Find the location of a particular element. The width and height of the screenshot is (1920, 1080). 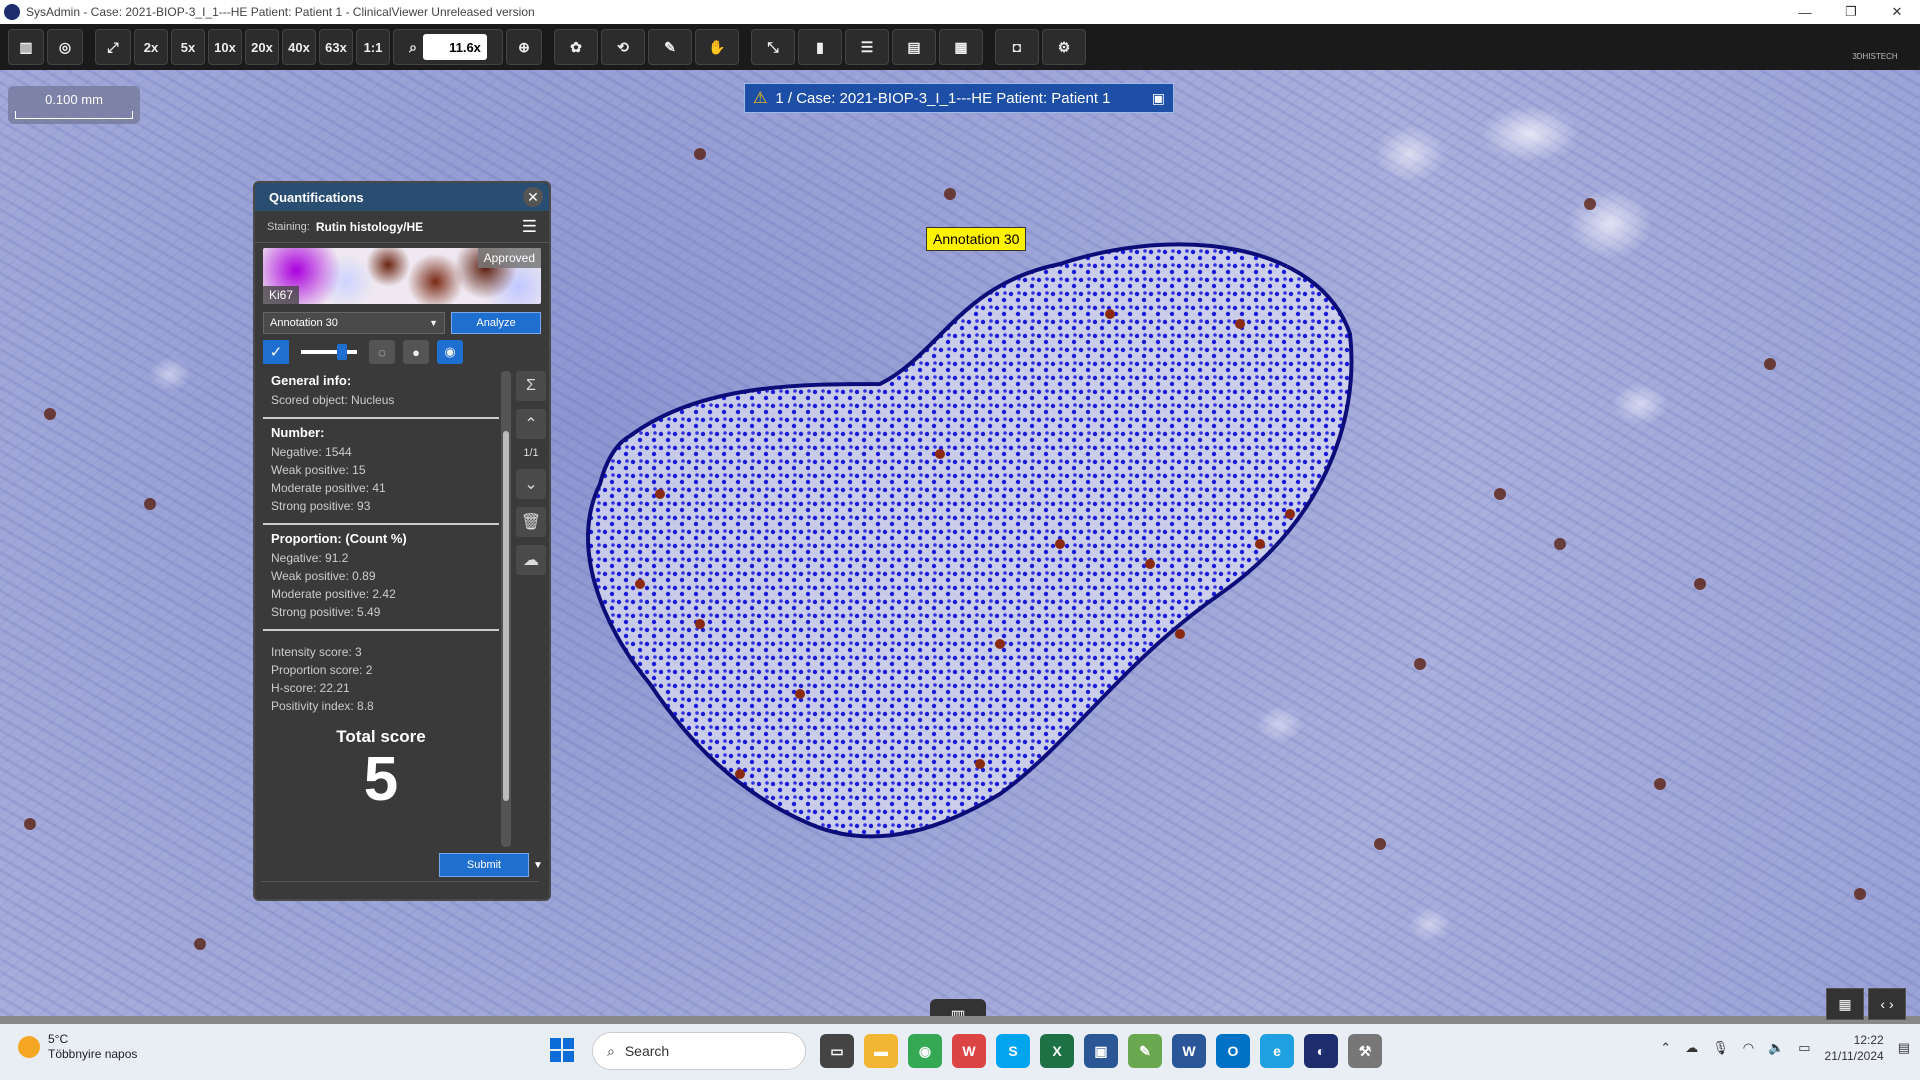

annotation-label: Annotation 30 is located at coordinates (976, 239).